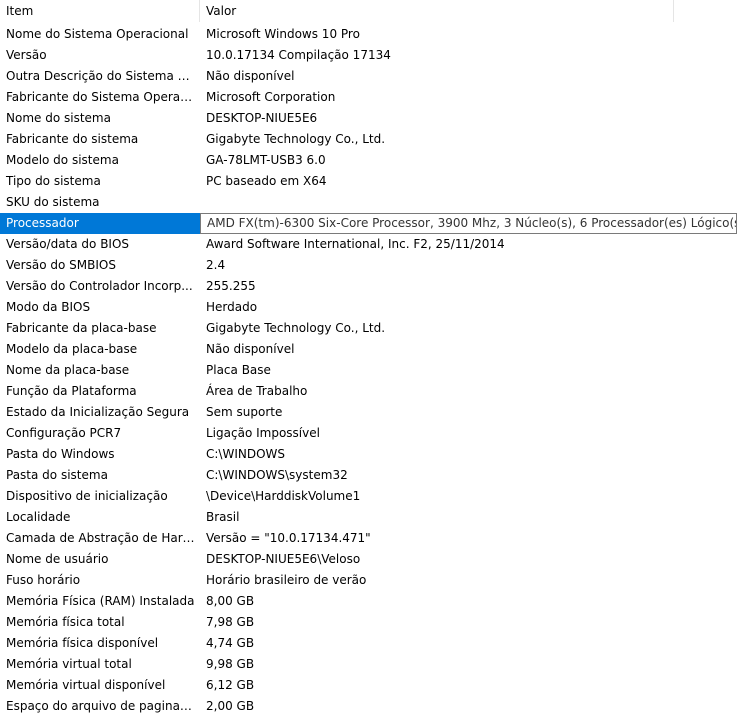  Describe the element at coordinates (246, 454) in the screenshot. I see `value-cell: C:\WINDOWS` at that location.